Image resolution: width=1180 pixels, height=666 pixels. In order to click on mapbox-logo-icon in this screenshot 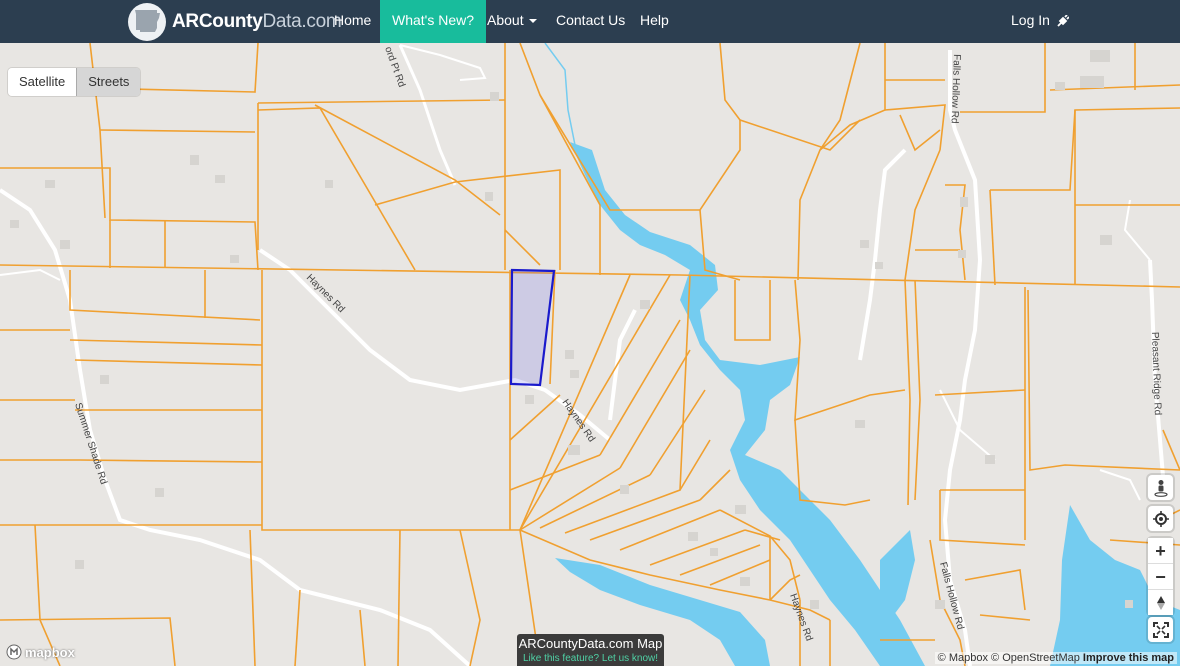, I will do `click(14, 652)`.